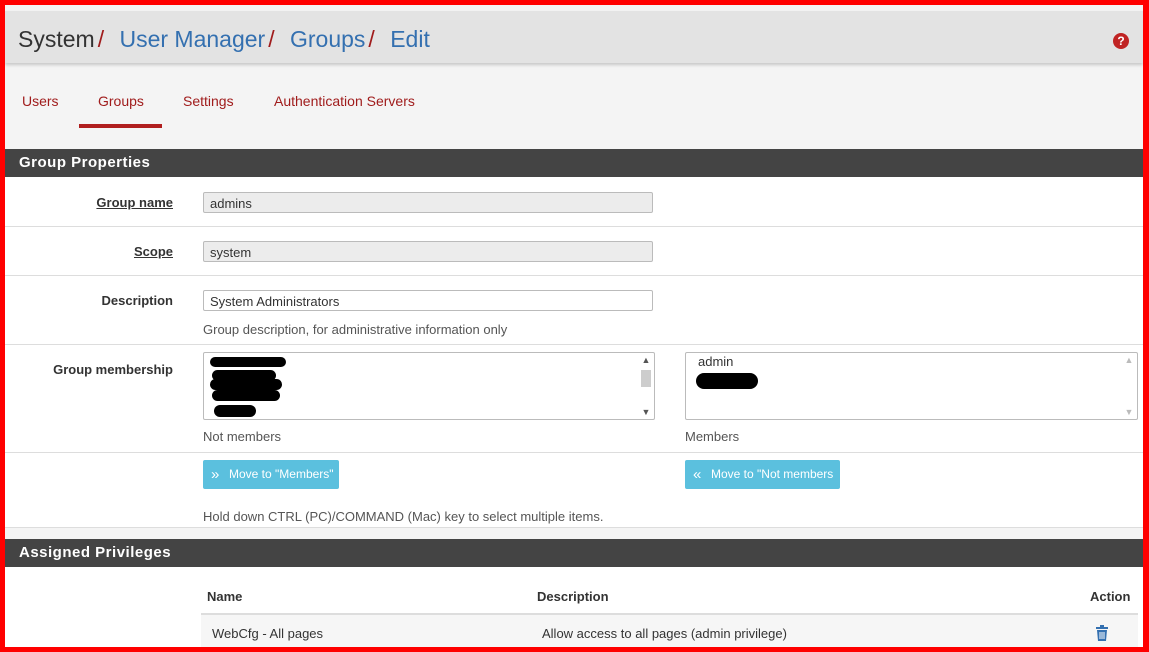 This screenshot has width=1149, height=652. I want to click on group-properties-title: Group Properties, so click(85, 162).